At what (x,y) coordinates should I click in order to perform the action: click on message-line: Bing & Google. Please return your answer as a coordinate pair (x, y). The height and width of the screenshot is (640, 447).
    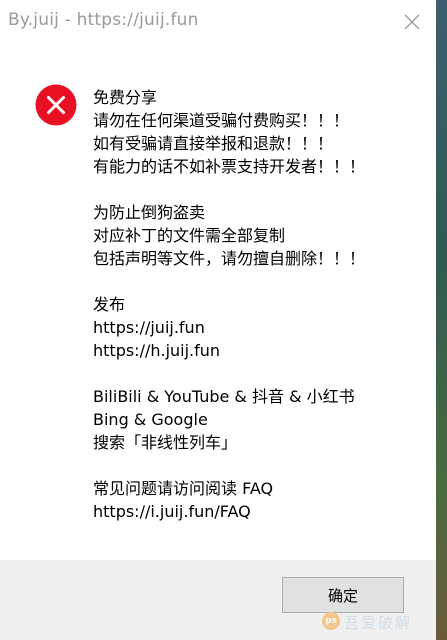
    Looking at the image, I should click on (150, 419).